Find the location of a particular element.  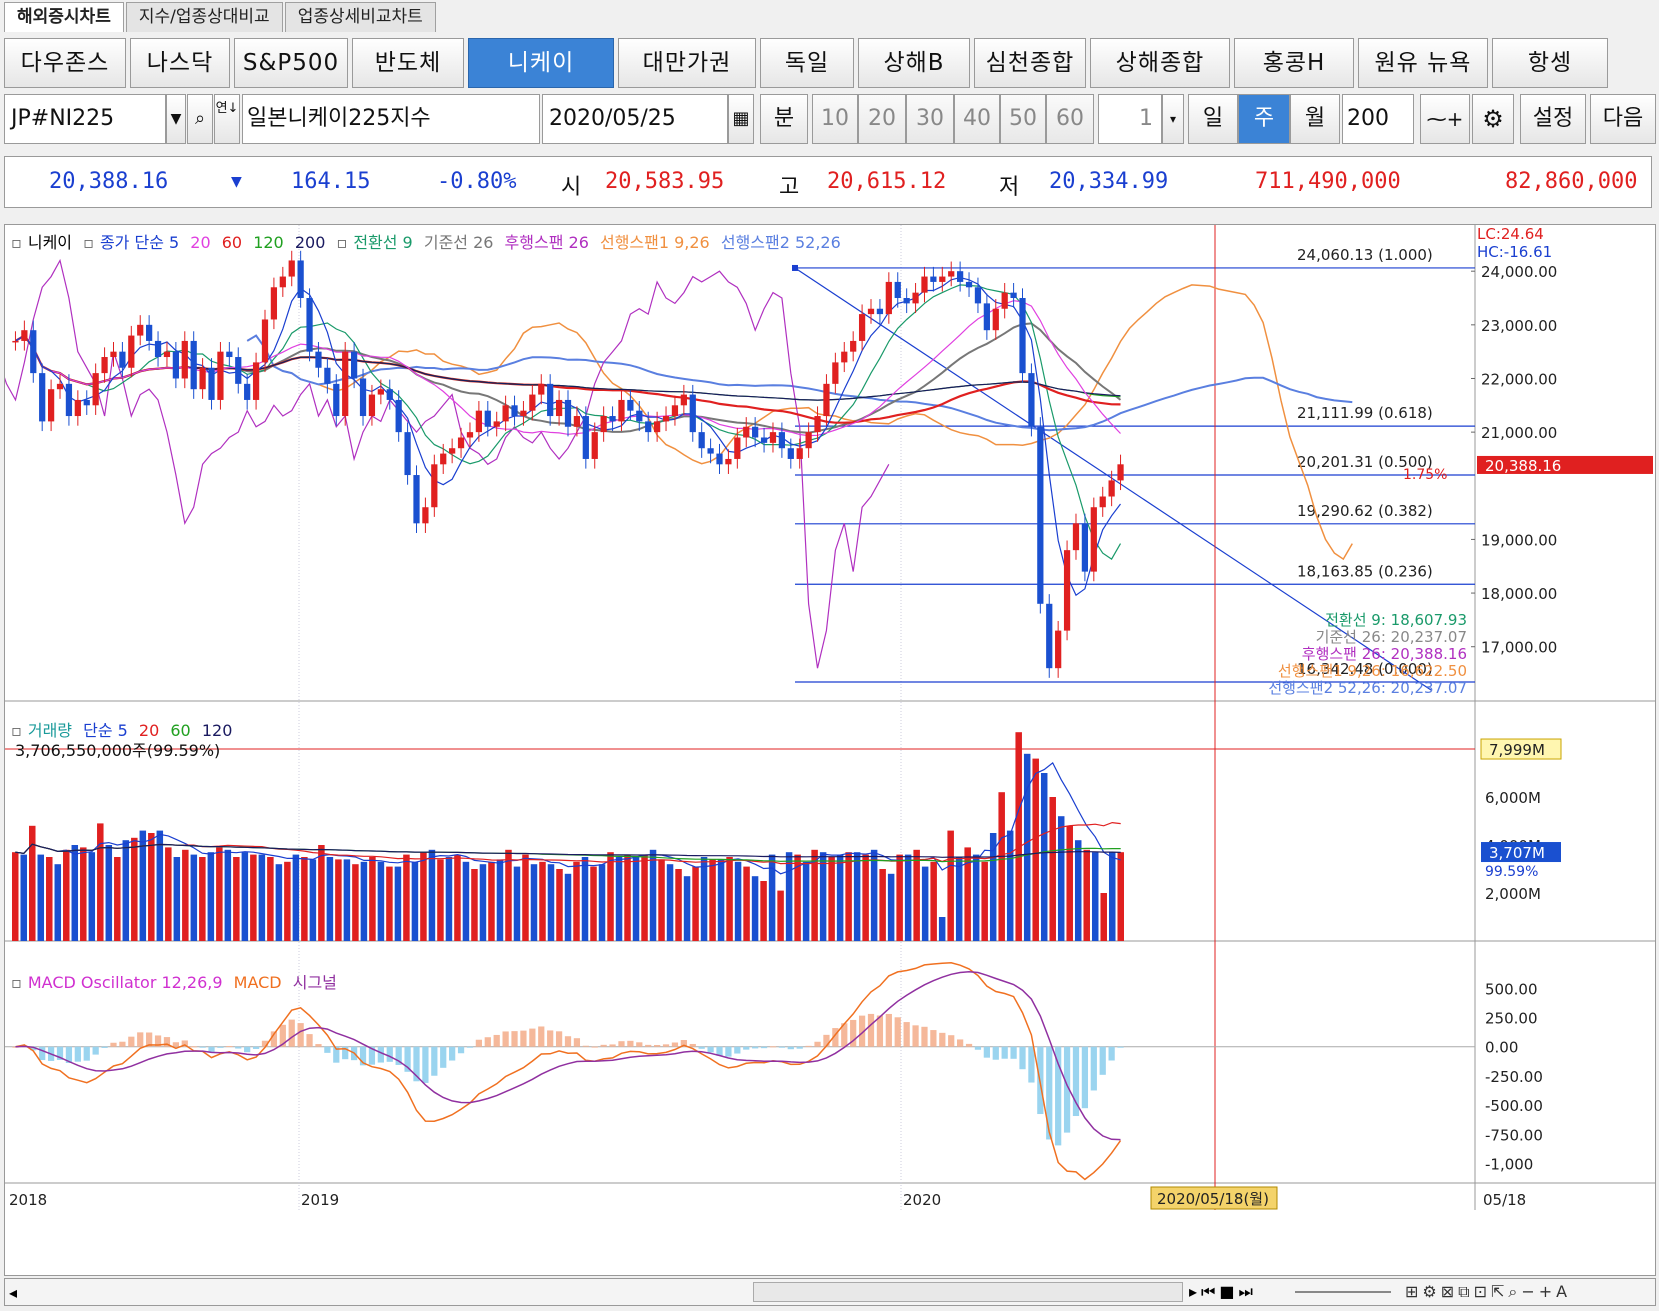

minute-20-button: 20 is located at coordinates (882, 119).